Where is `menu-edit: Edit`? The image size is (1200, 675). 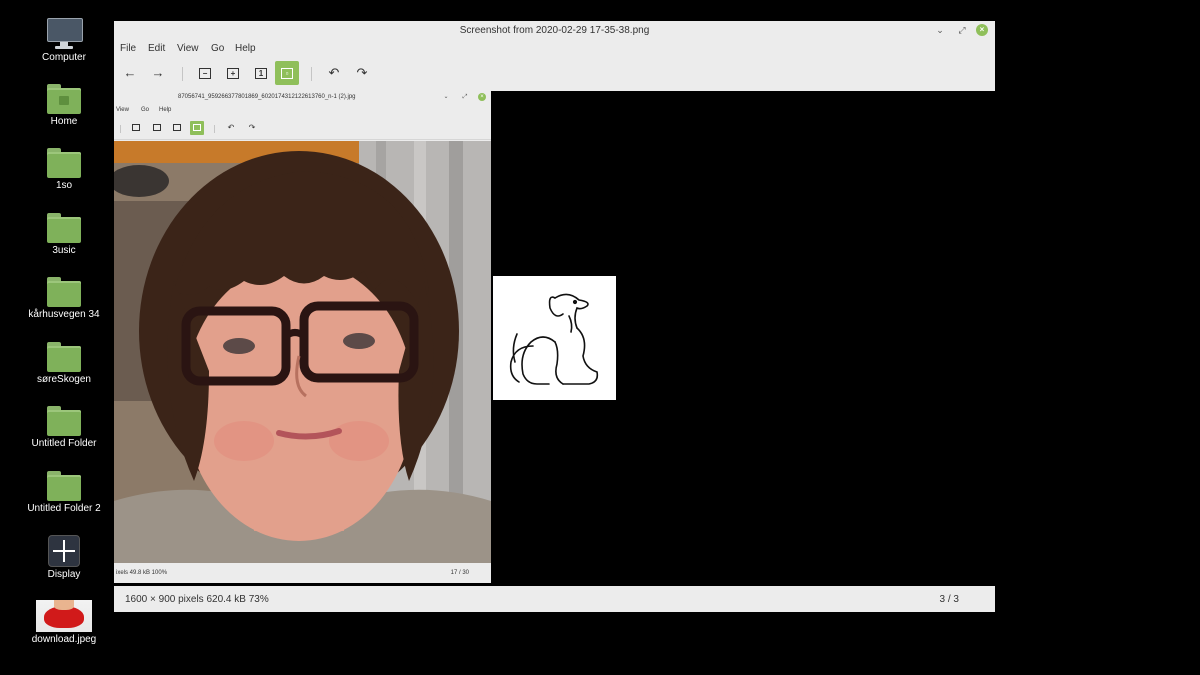 menu-edit: Edit is located at coordinates (156, 48).